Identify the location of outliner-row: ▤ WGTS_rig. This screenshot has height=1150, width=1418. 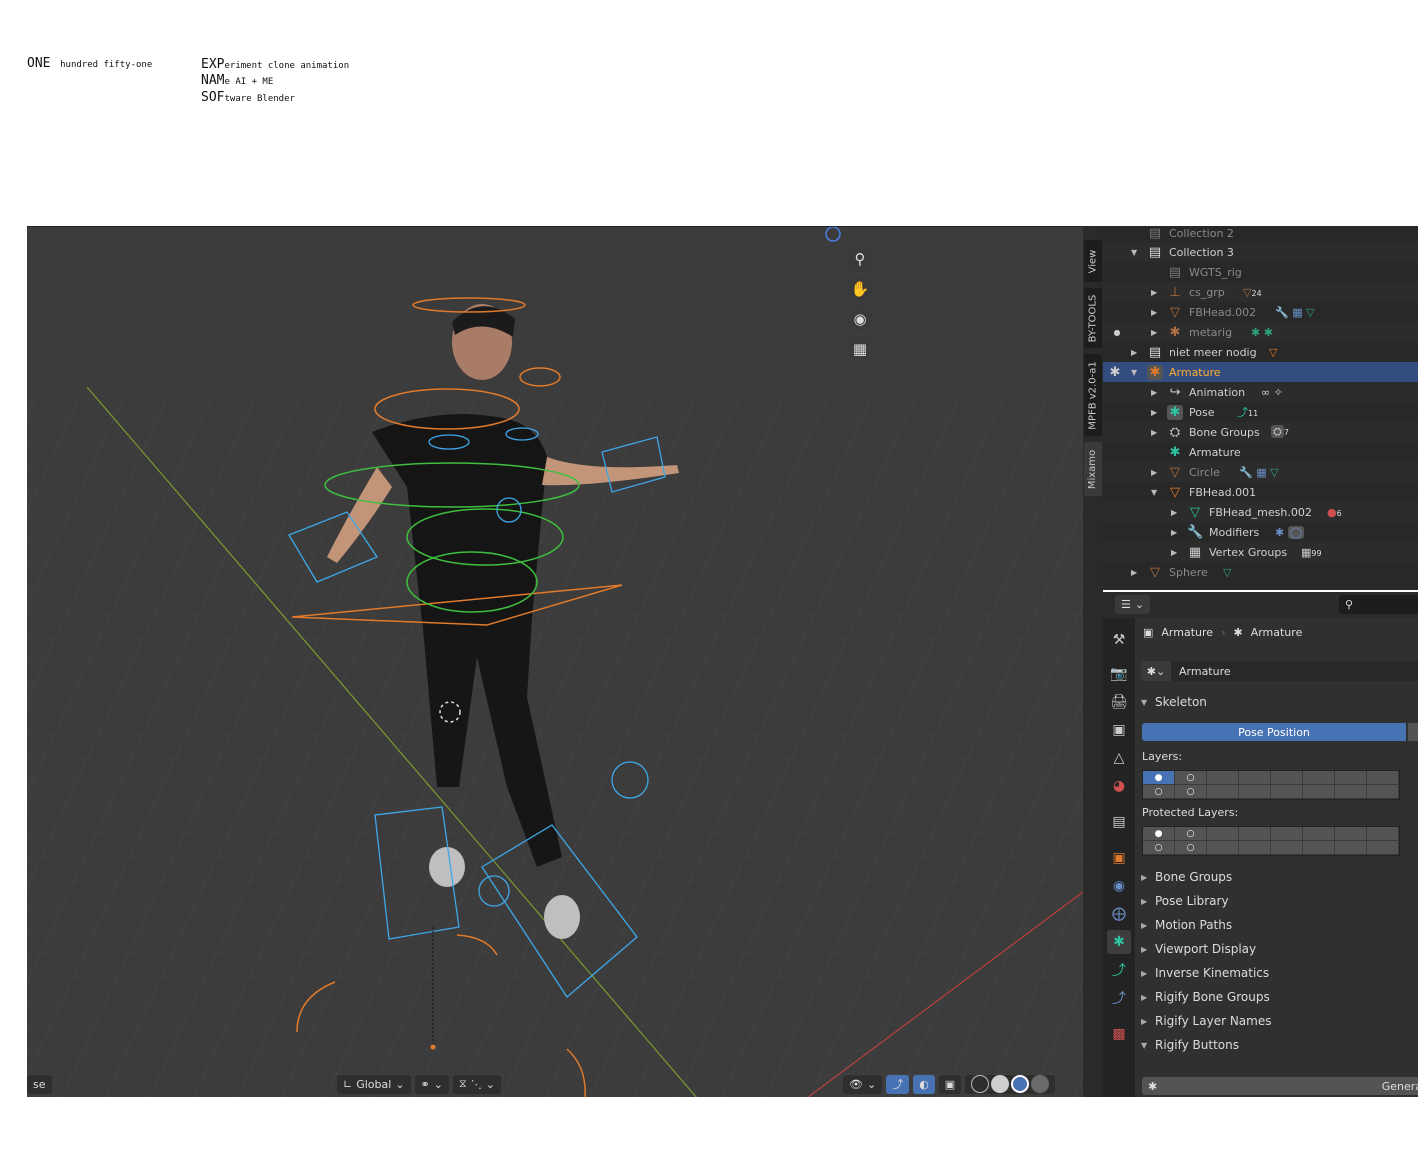
(1260, 272).